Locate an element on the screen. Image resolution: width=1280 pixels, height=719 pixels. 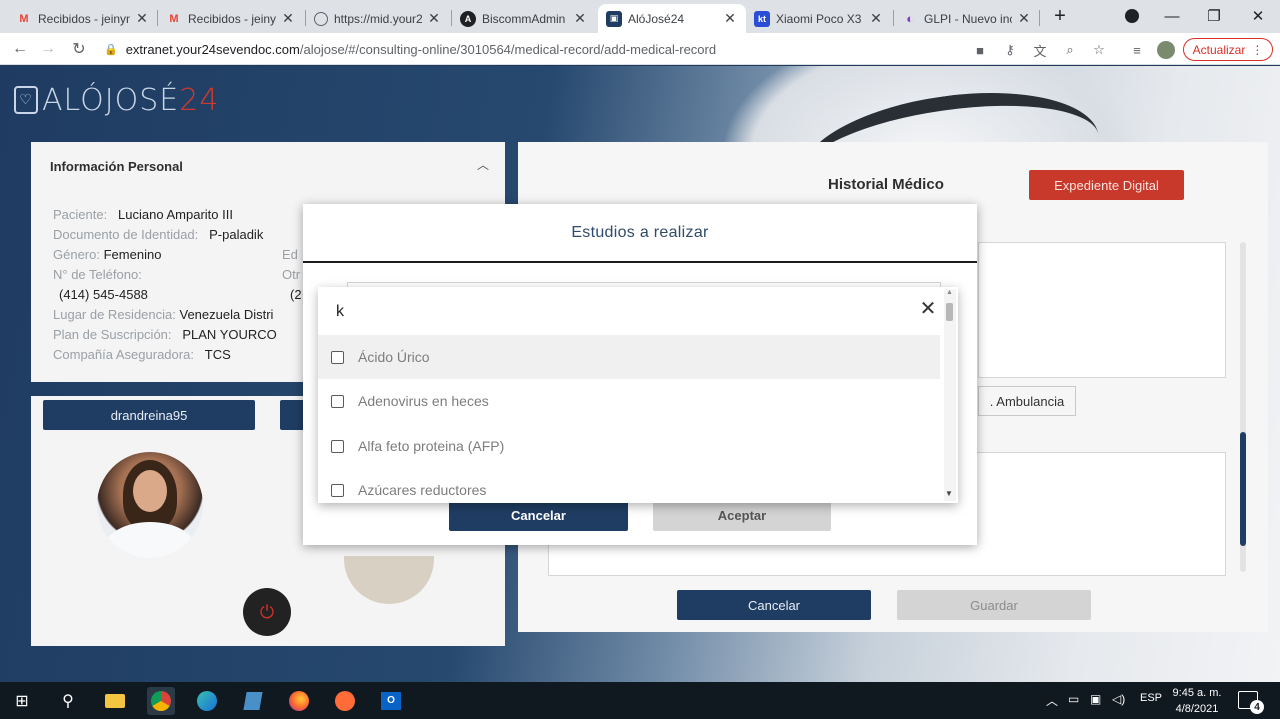
alojose-icon: ▣ is located at coordinates (614, 18).